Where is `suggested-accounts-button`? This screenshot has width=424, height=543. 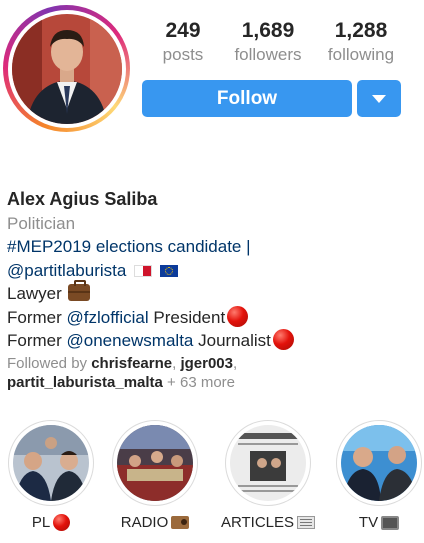 suggested-accounts-button is located at coordinates (379, 98).